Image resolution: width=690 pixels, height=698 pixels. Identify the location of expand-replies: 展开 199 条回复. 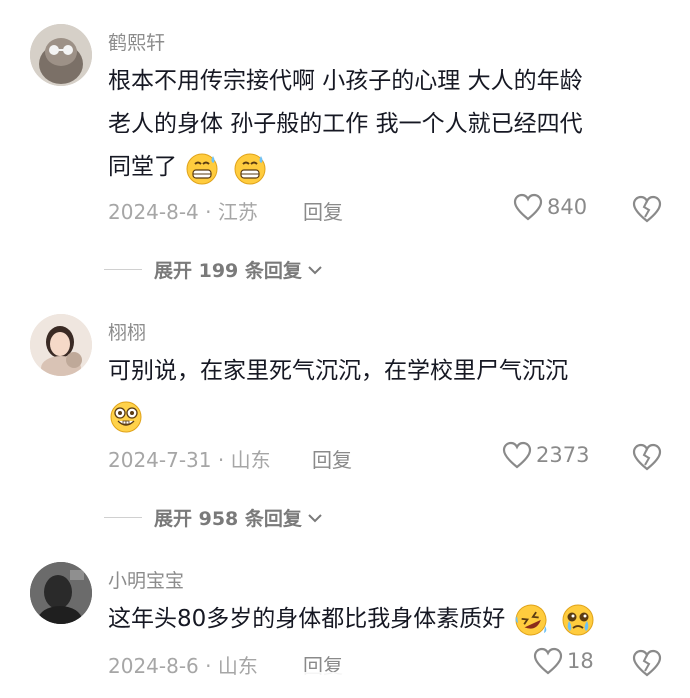
(214, 269).